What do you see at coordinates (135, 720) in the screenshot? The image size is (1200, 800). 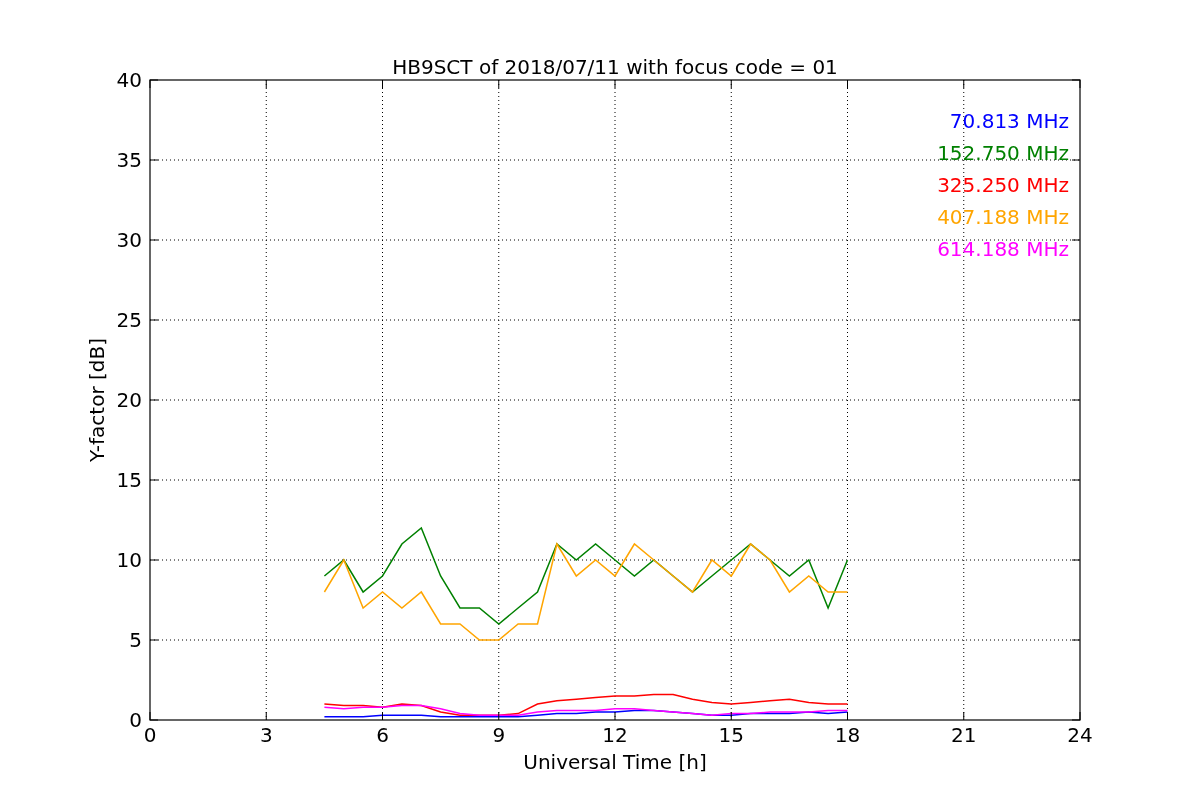 I see `y-tick-label: 0` at bounding box center [135, 720].